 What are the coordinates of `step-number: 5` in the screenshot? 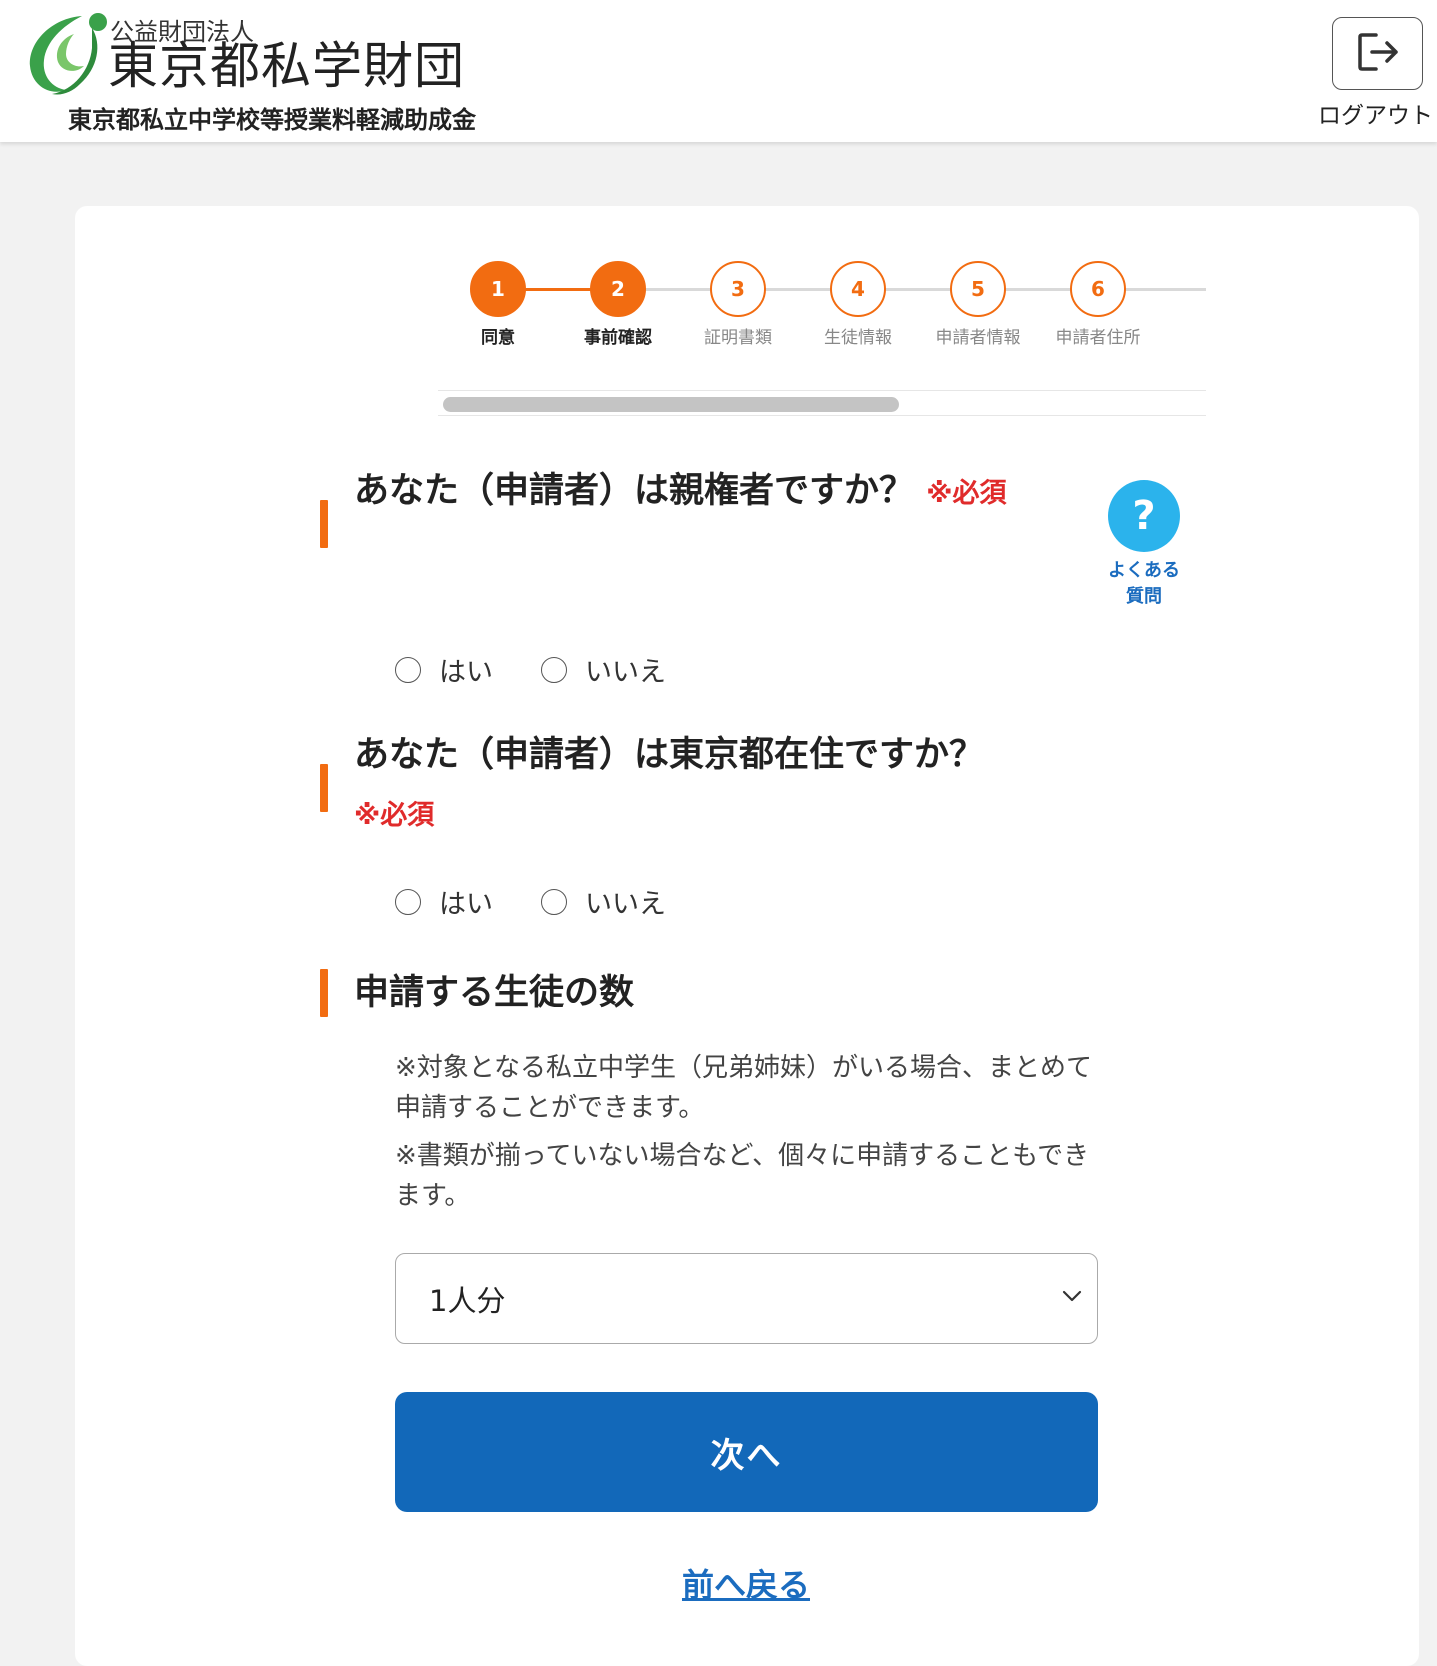 It's located at (978, 289).